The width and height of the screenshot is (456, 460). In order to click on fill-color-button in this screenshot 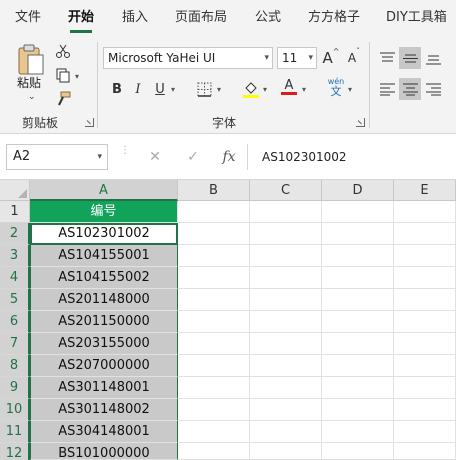, I will do `click(251, 89)`.